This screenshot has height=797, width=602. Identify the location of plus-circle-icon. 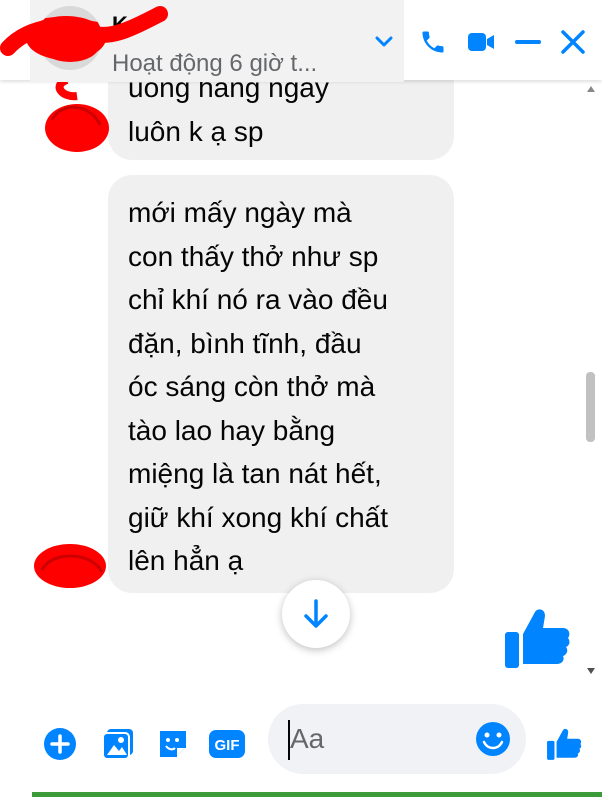
(60, 744).